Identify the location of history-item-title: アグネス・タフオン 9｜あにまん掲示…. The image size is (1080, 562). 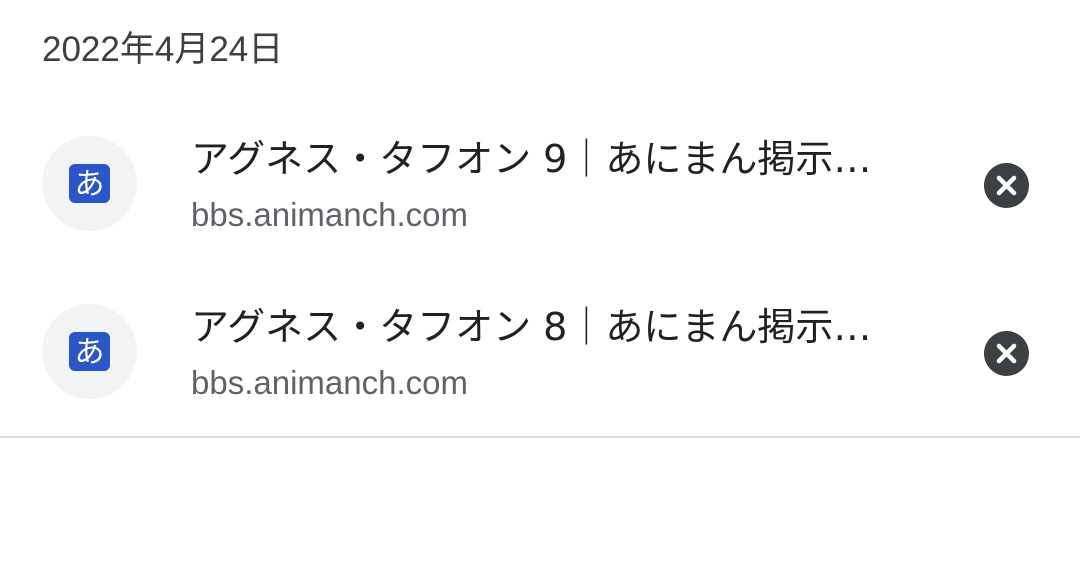
(561, 159).